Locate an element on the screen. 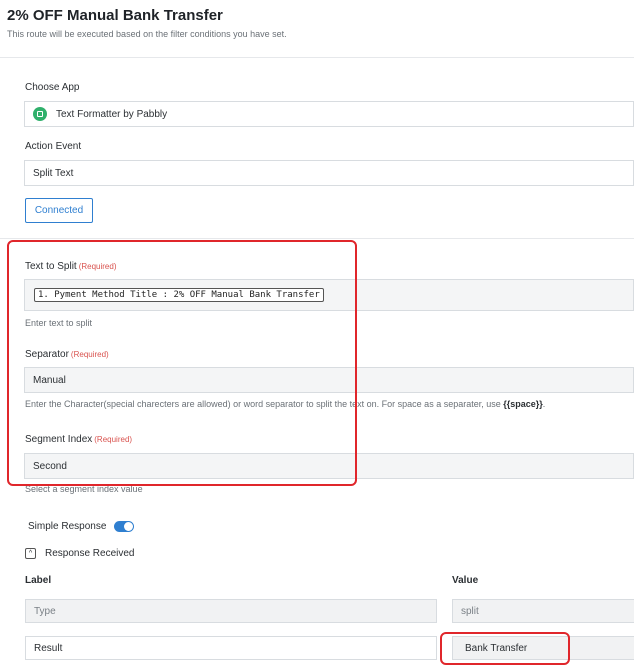 Image resolution: width=634 pixels, height=672 pixels. response-label-cell: Result is located at coordinates (231, 648).